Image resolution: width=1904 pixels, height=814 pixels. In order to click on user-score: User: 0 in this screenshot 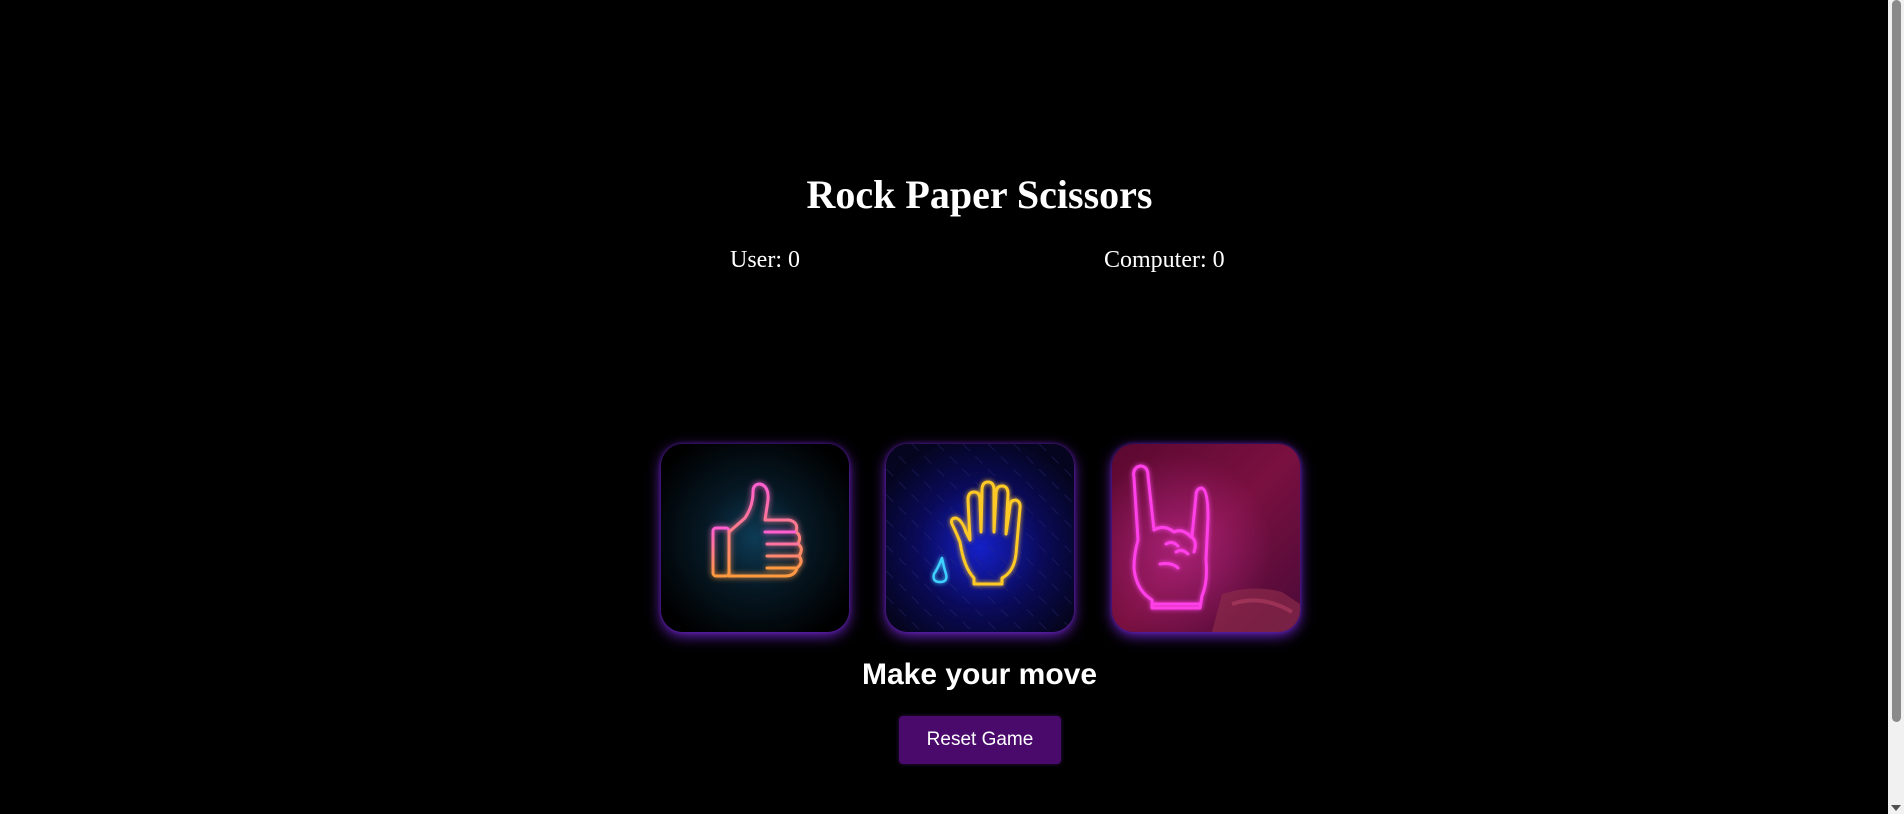, I will do `click(765, 260)`.